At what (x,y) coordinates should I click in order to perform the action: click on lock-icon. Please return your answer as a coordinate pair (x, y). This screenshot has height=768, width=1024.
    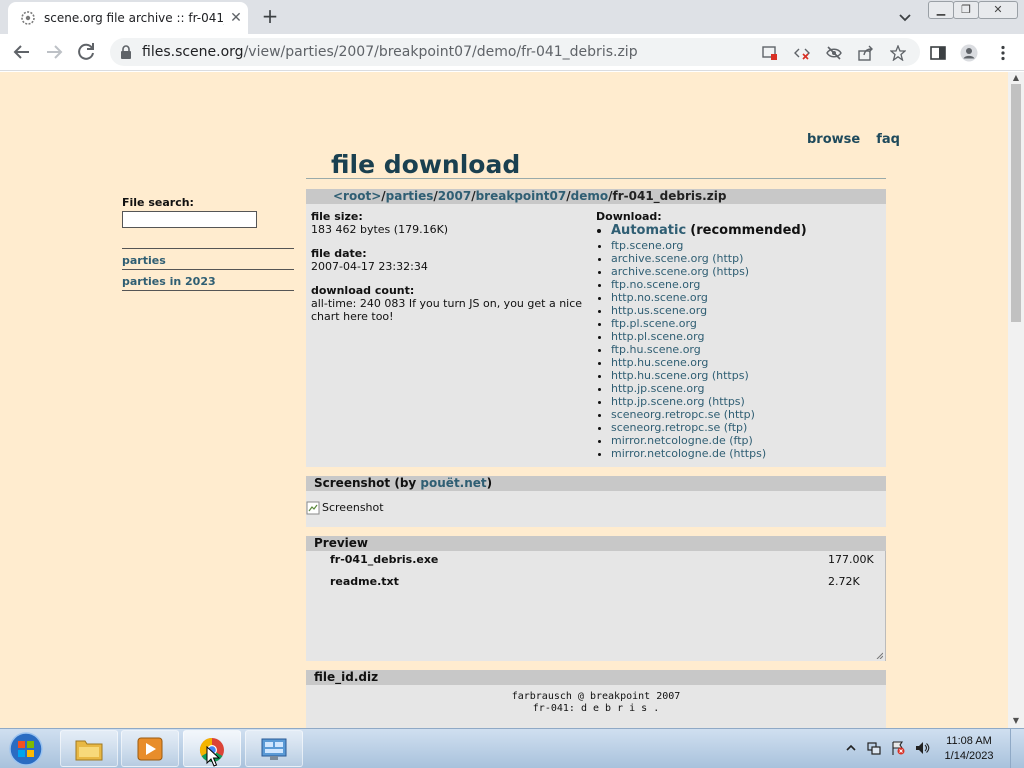
    Looking at the image, I should click on (126, 52).